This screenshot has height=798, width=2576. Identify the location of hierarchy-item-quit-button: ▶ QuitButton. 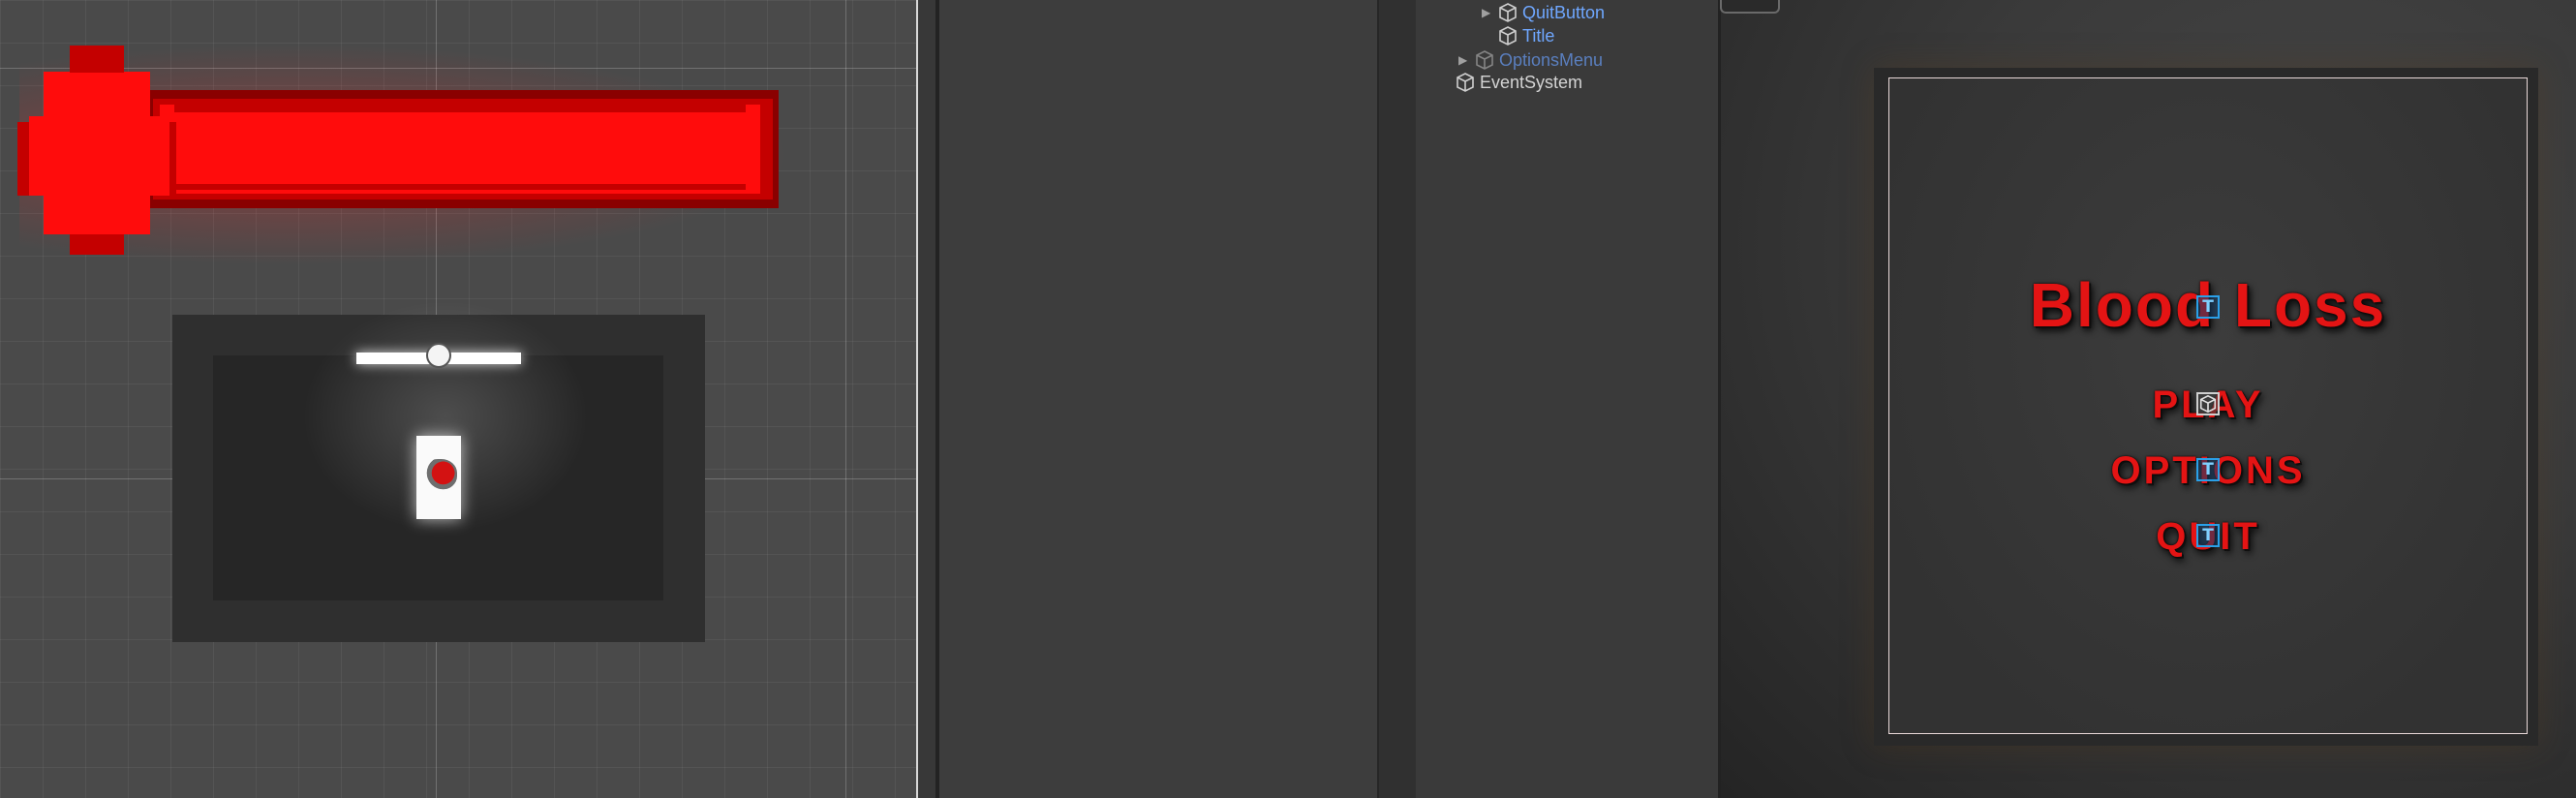
(1543, 12).